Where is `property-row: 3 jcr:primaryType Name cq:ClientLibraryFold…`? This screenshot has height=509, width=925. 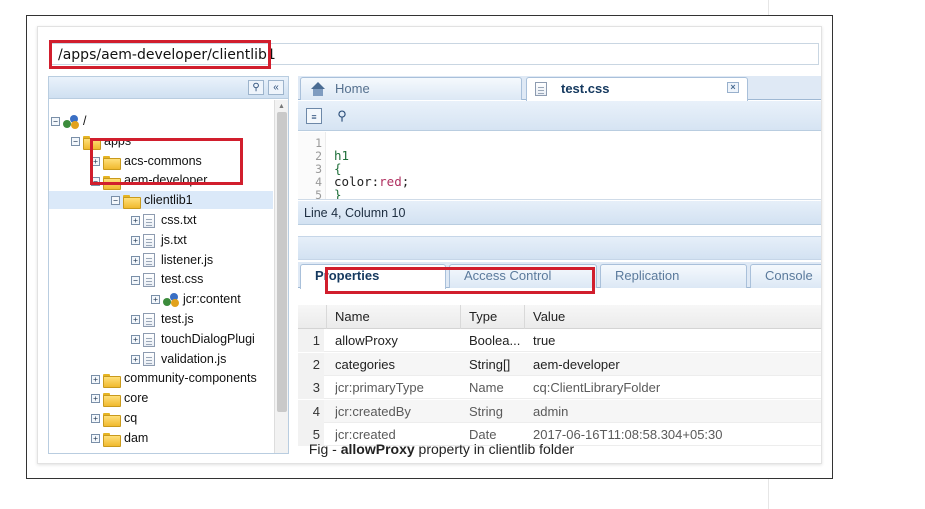
property-row: 3 jcr:primaryType Name cq:ClientLibraryFold… is located at coordinates (559, 387).